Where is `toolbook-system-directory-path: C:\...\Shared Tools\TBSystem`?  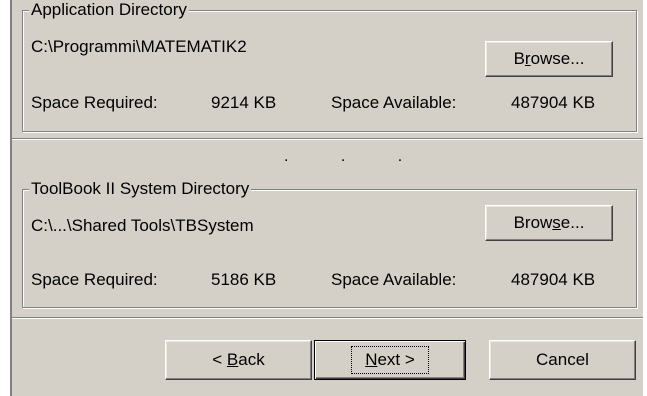 toolbook-system-directory-path: C:\...\Shared Tools\TBSystem is located at coordinates (142, 225).